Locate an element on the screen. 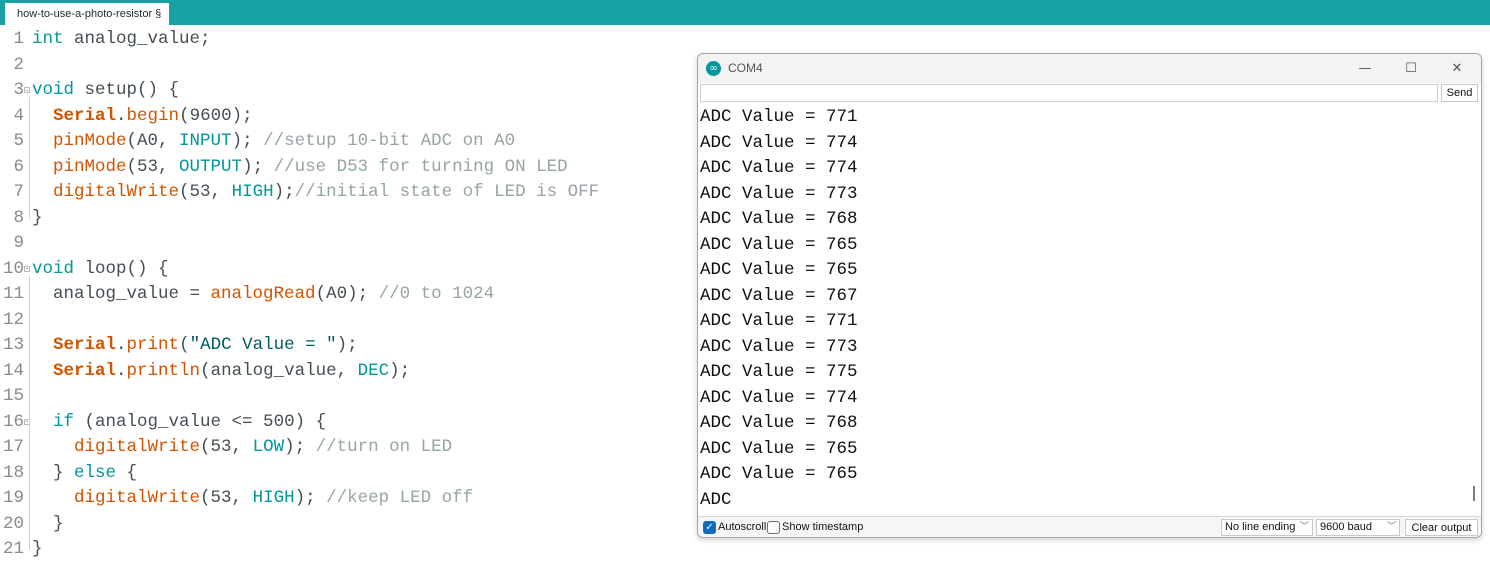 The width and height of the screenshot is (1490, 564). code-token: print is located at coordinates (153, 345).